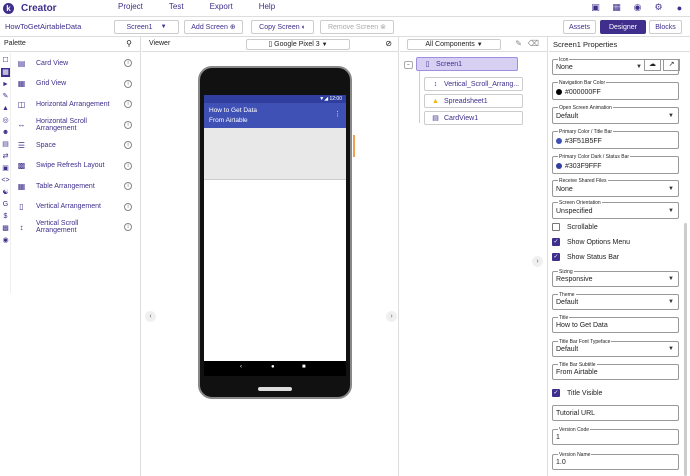 This screenshot has height=476, width=690. Describe the element at coordinates (615, 371) in the screenshot. I see `title-subtitle-field: Title Bar Subtitle From Airtable` at that location.